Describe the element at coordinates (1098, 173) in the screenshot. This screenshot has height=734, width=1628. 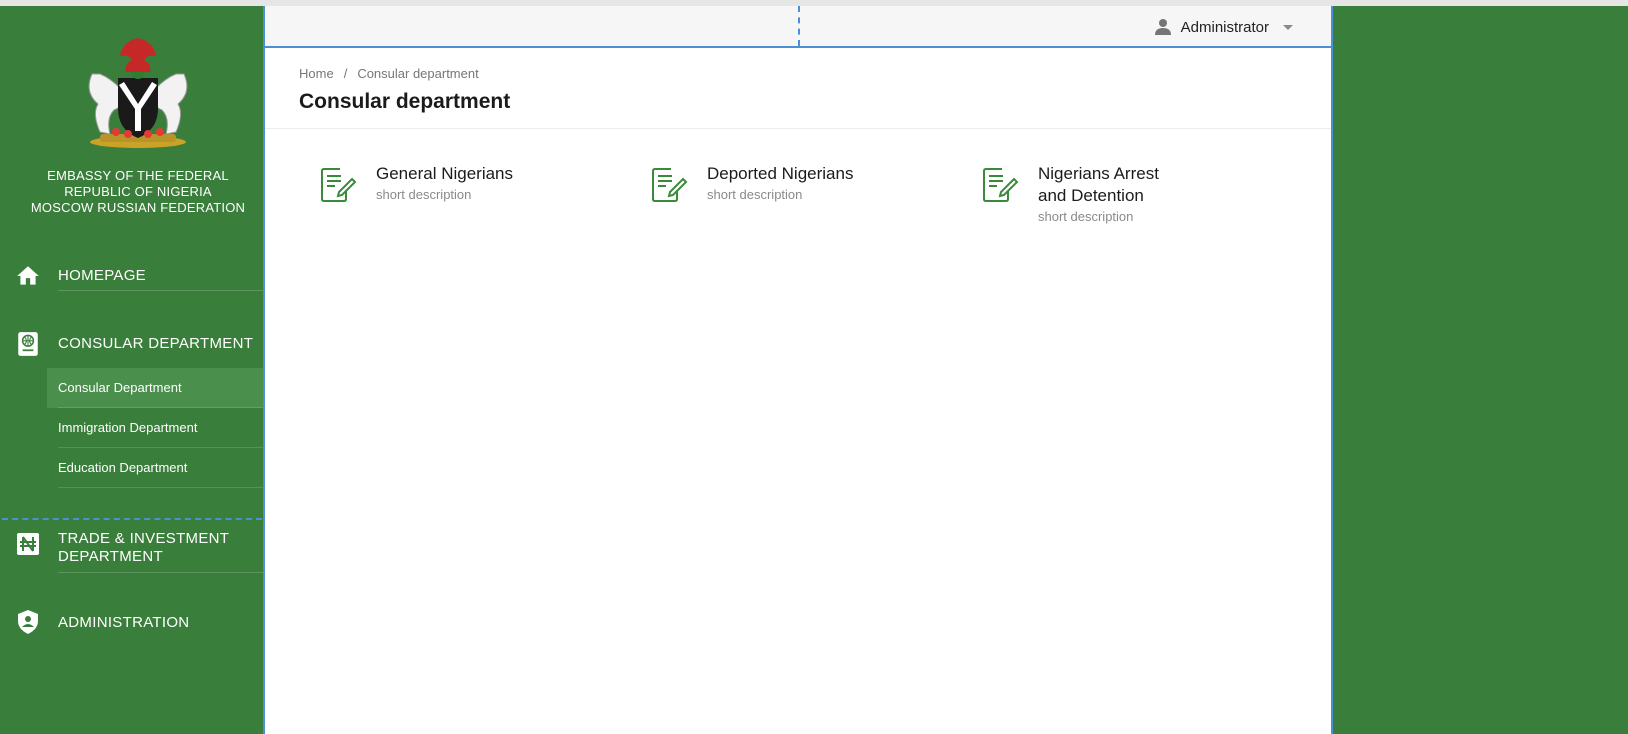
I see `card-title-line-1: Nigerians Arrest` at that location.